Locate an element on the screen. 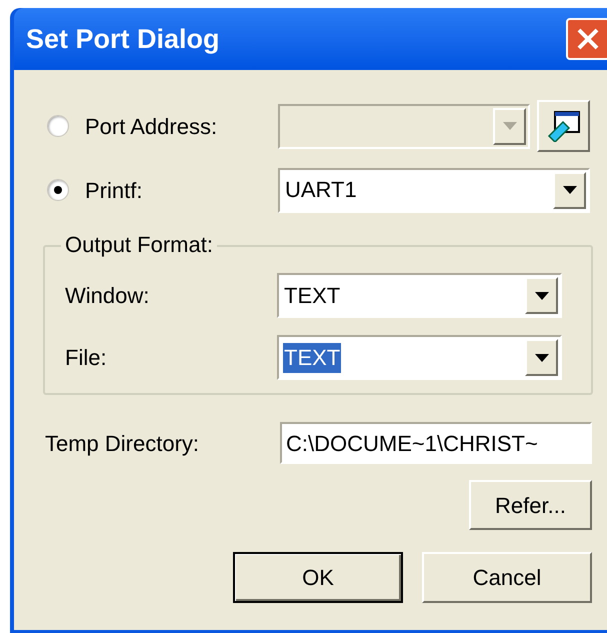 The height and width of the screenshot is (633, 607). browse-button is located at coordinates (563, 126).